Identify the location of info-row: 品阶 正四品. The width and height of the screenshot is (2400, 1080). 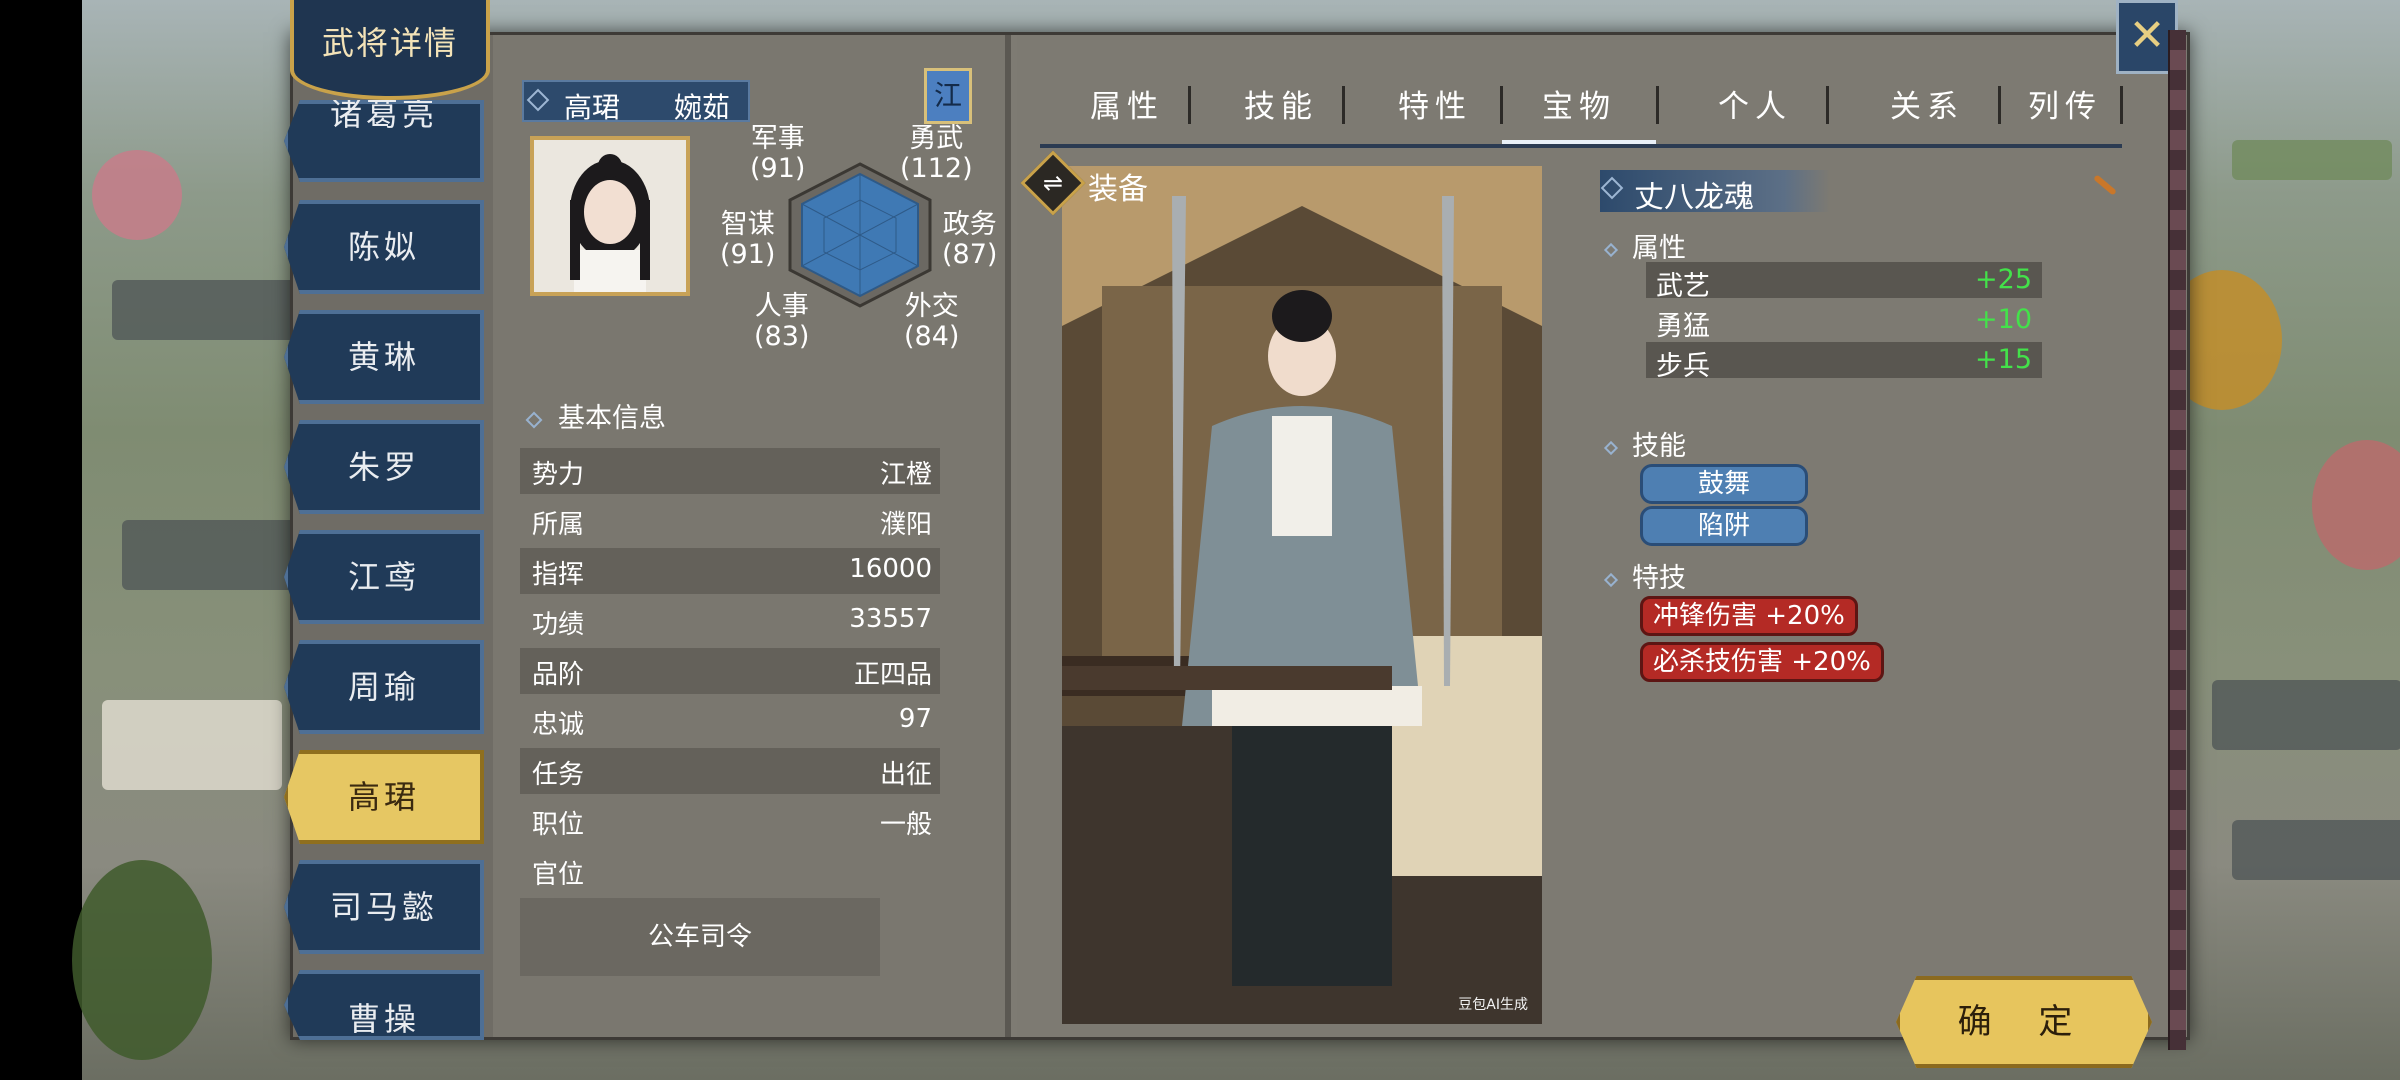
(730, 671).